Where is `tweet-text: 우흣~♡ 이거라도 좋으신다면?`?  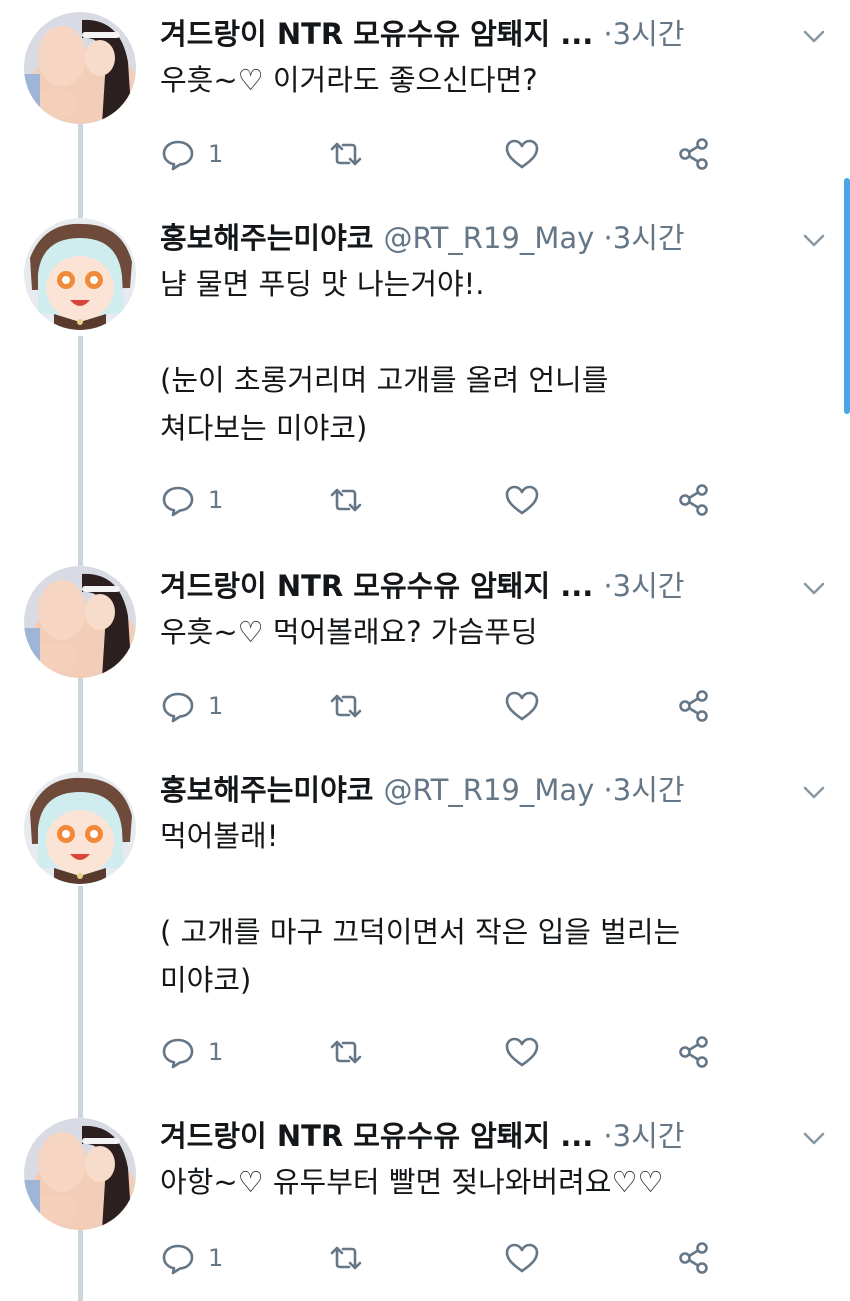 tweet-text: 우흣~♡ 이거라도 좋으신다면? is located at coordinates (349, 80).